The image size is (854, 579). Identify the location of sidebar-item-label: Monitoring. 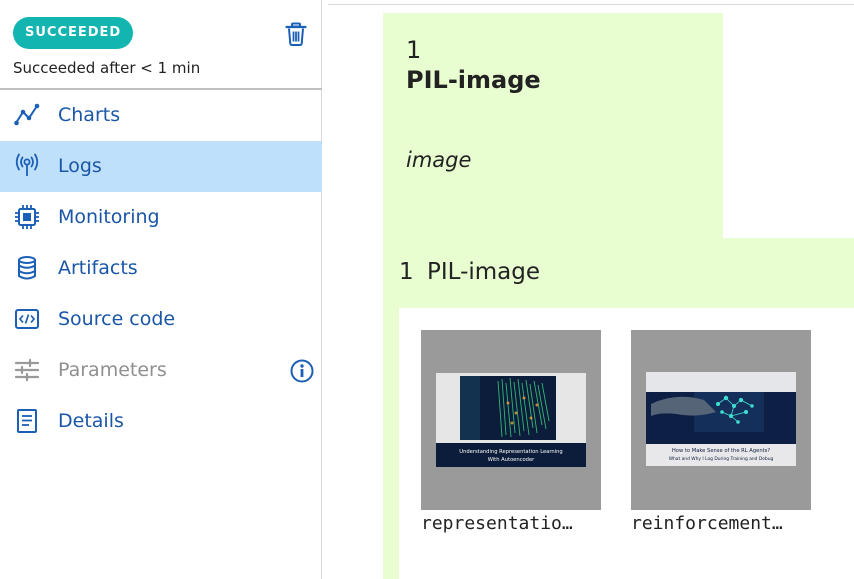
(109, 217).